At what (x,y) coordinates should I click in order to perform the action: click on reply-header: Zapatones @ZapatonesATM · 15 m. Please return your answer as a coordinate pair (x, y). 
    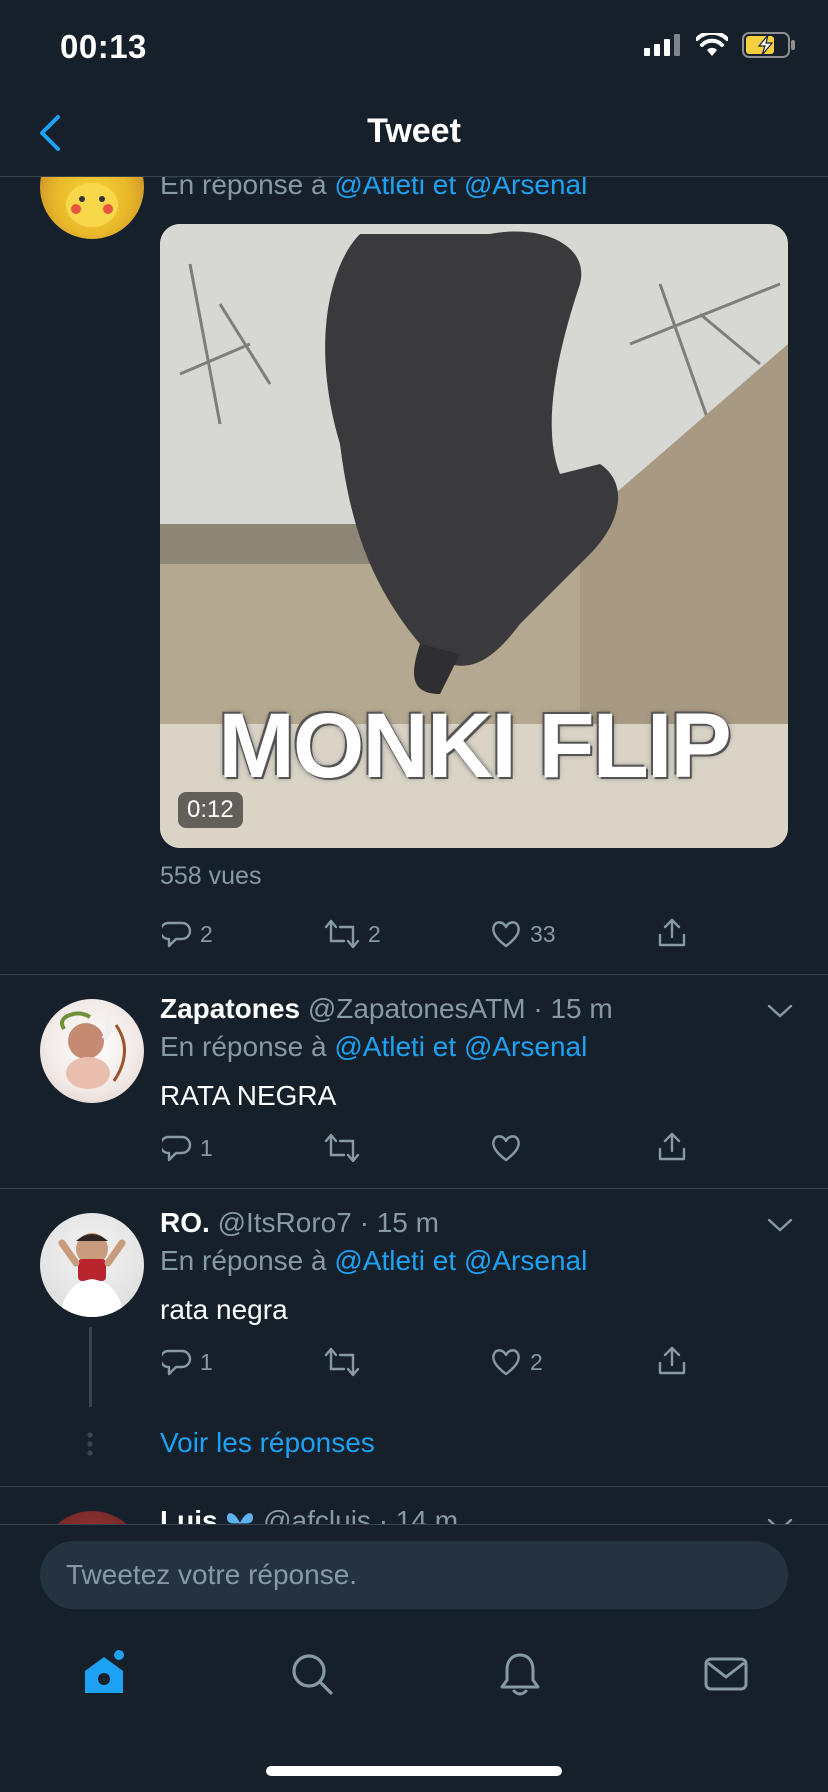
    Looking at the image, I should click on (386, 1009).